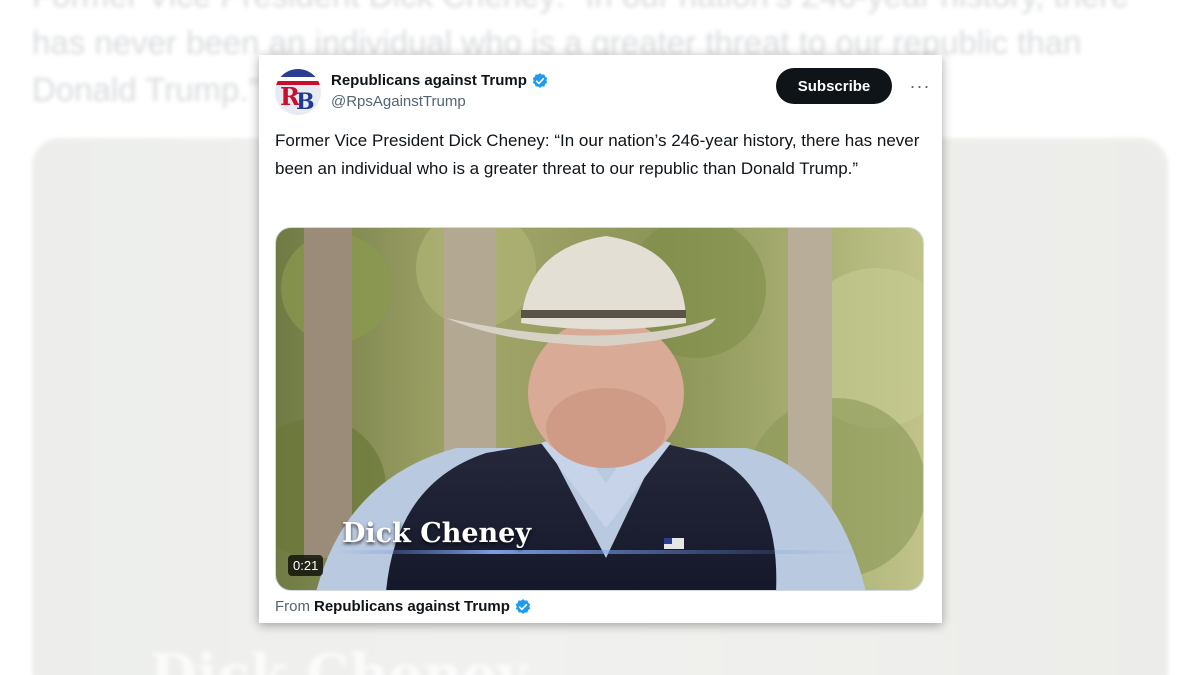  I want to click on avatar: R B, so click(298, 92).